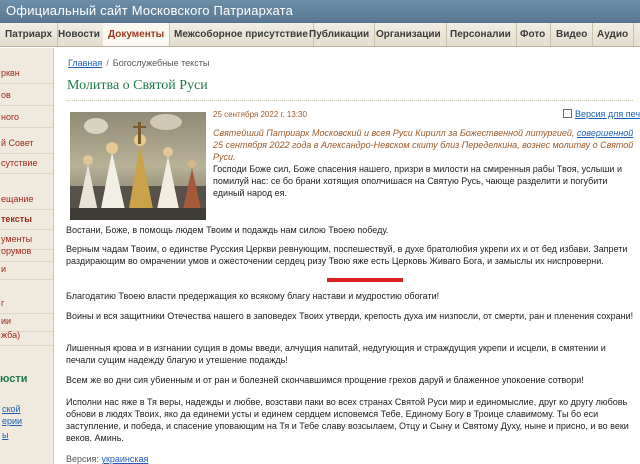  Describe the element at coordinates (26, 117) in the screenshot. I see `sidebar-item: ного` at that location.